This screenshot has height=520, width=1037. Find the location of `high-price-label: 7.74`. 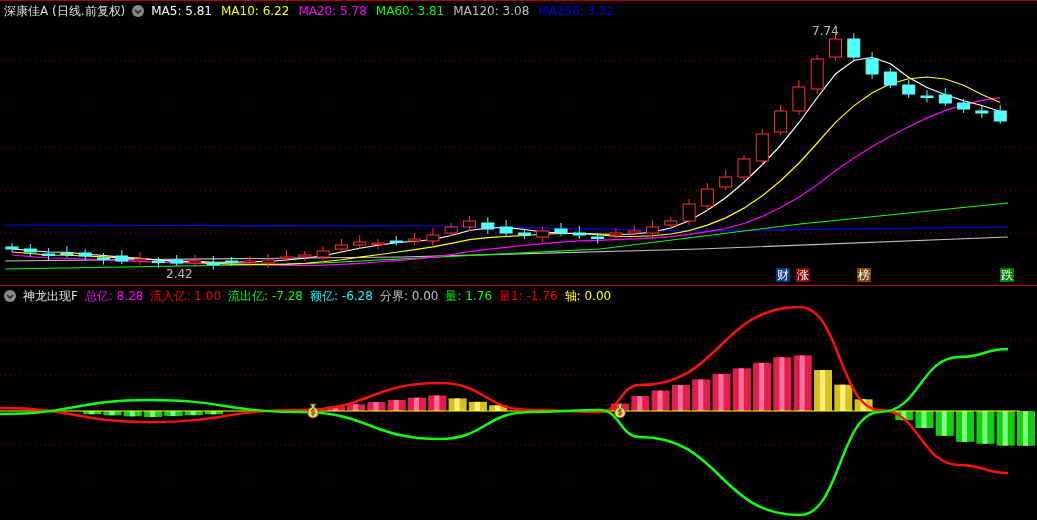

high-price-label: 7.74 is located at coordinates (825, 31).